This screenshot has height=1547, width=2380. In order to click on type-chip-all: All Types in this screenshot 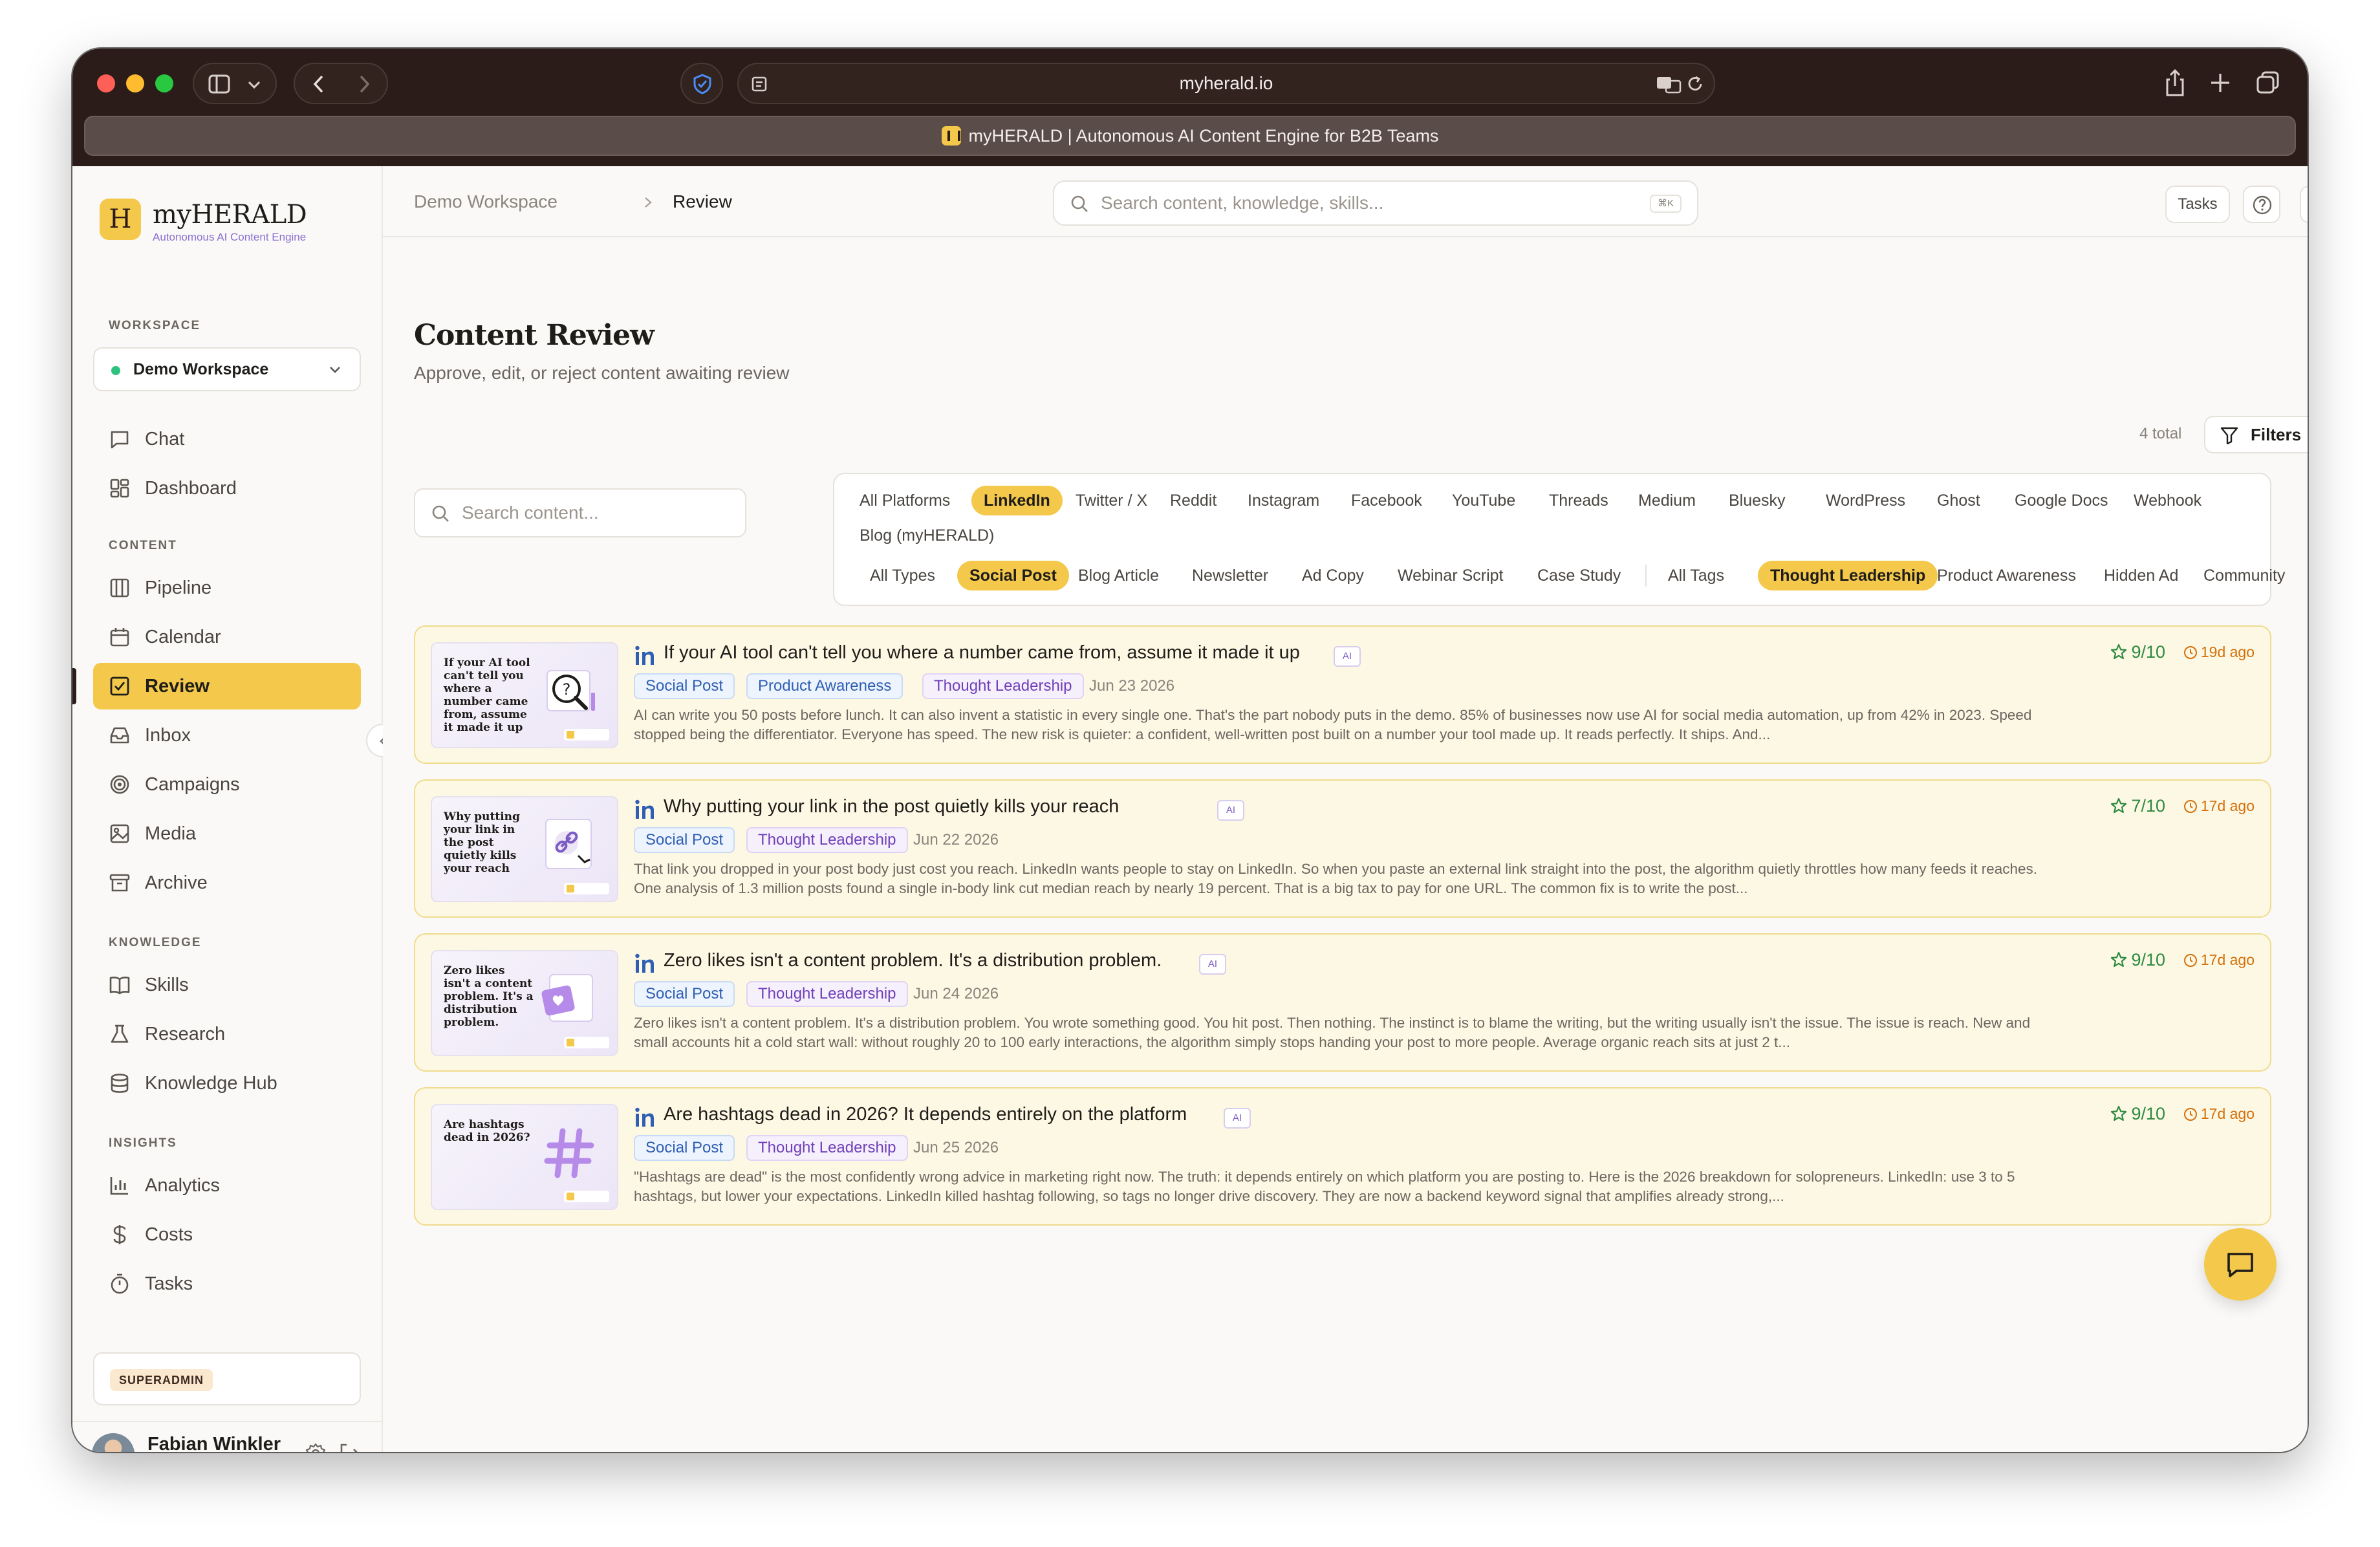, I will do `click(902, 575)`.